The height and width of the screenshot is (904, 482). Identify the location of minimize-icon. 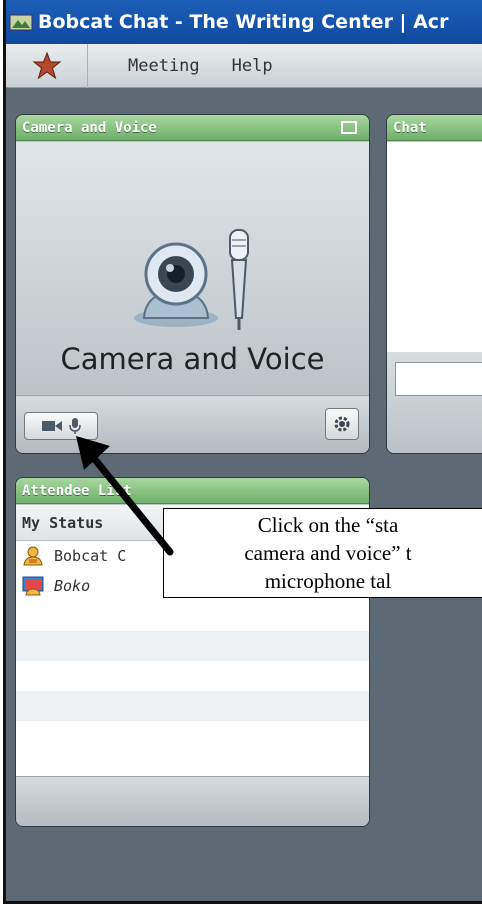
(349, 127).